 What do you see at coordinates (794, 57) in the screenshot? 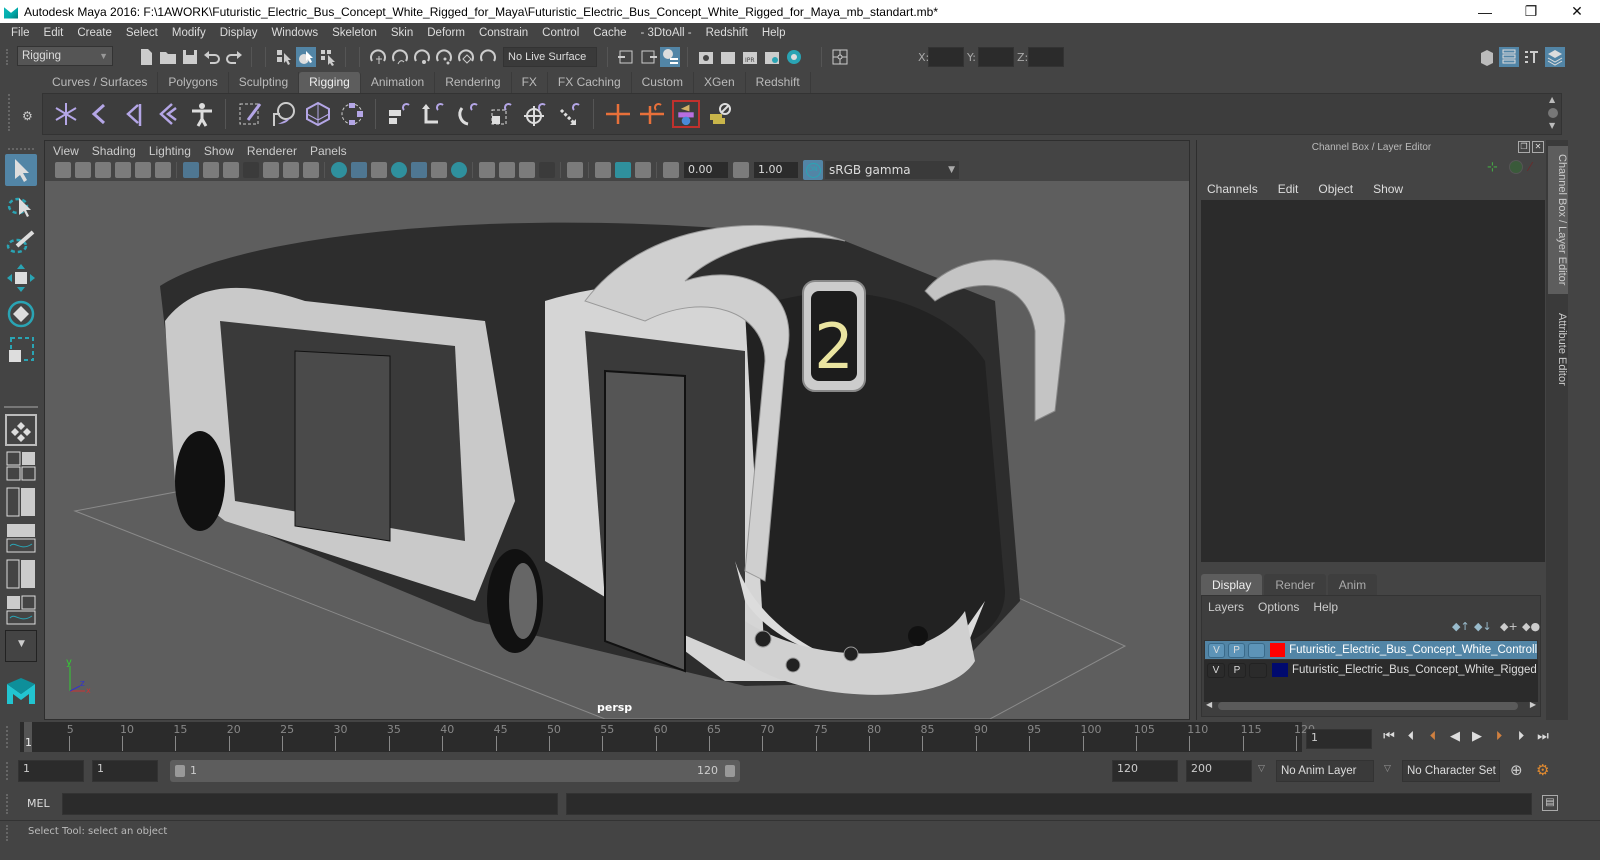
I see `hypershade-icon` at bounding box center [794, 57].